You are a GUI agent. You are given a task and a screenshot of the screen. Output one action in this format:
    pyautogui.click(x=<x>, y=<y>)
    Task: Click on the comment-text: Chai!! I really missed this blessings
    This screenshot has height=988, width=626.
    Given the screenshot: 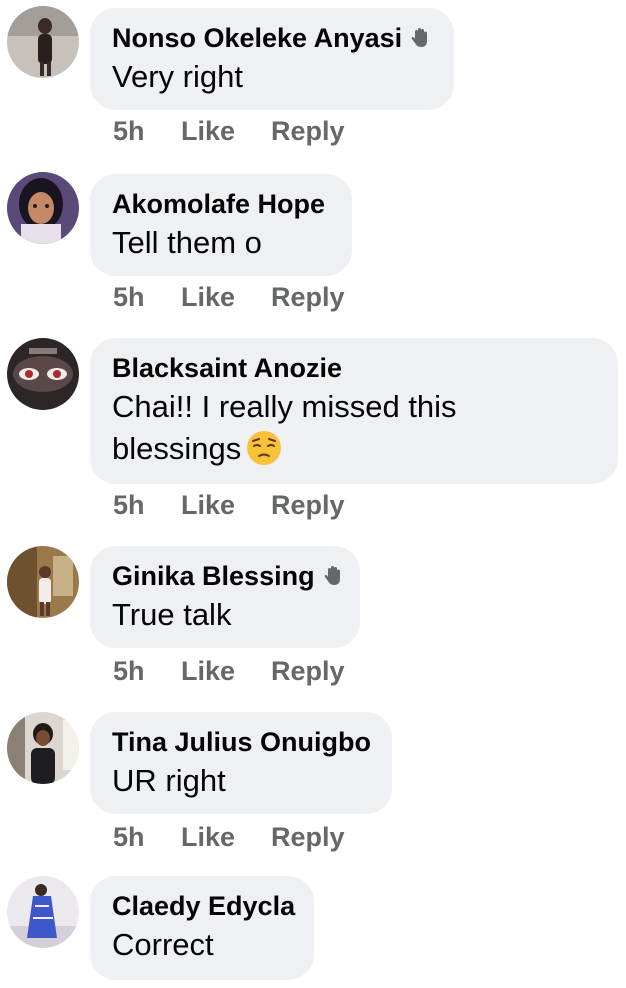 What is the action you would take?
    pyautogui.click(x=307, y=428)
    